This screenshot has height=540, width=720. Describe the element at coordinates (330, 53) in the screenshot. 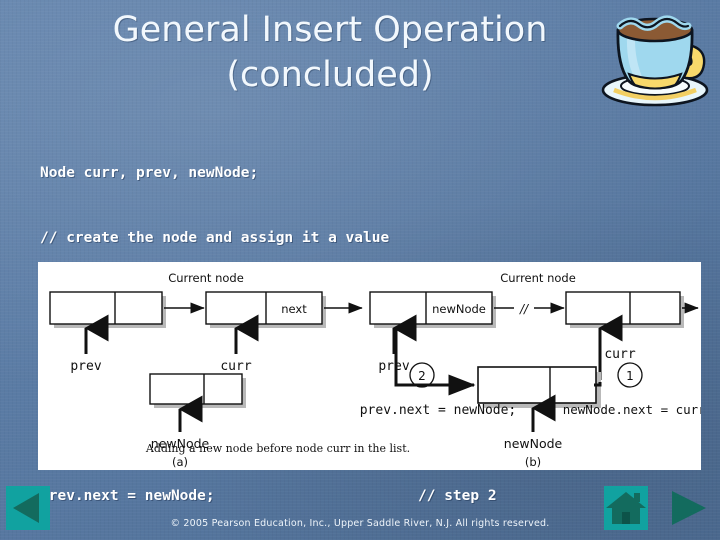

I see `page-title: General Insert Operation (concluded)` at that location.